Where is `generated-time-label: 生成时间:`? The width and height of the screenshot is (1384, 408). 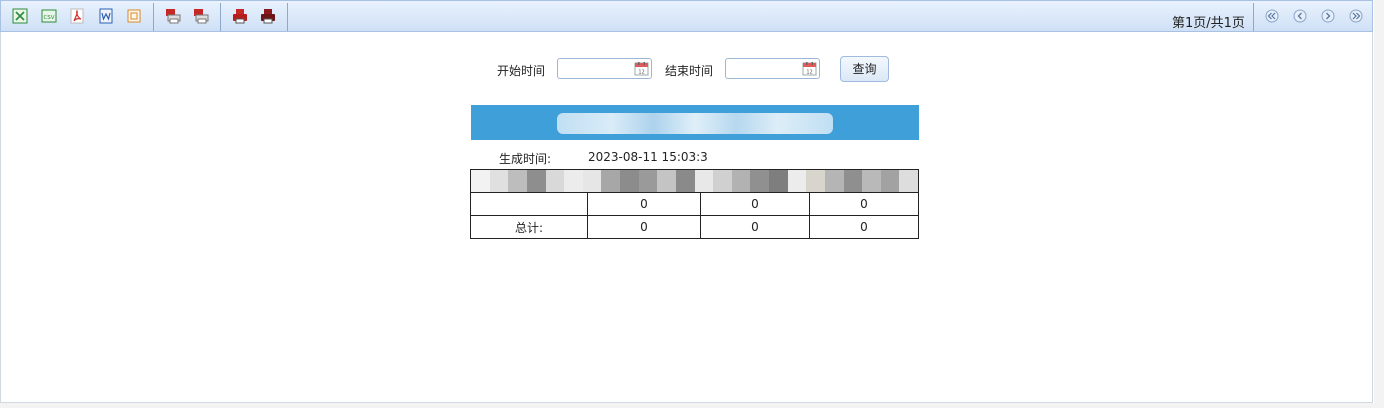
generated-time-label: 生成时间: is located at coordinates (525, 159).